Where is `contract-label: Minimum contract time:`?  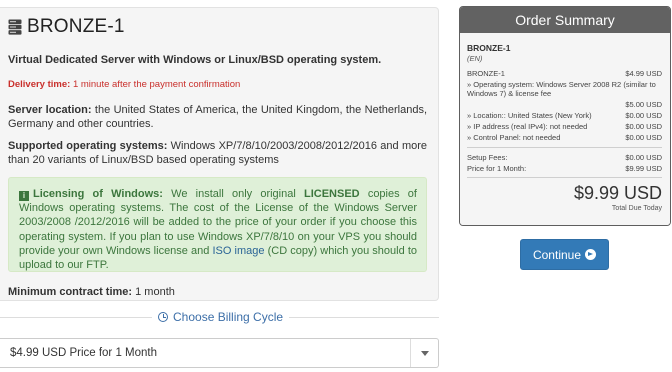
contract-label: Minimum contract time: is located at coordinates (70, 292).